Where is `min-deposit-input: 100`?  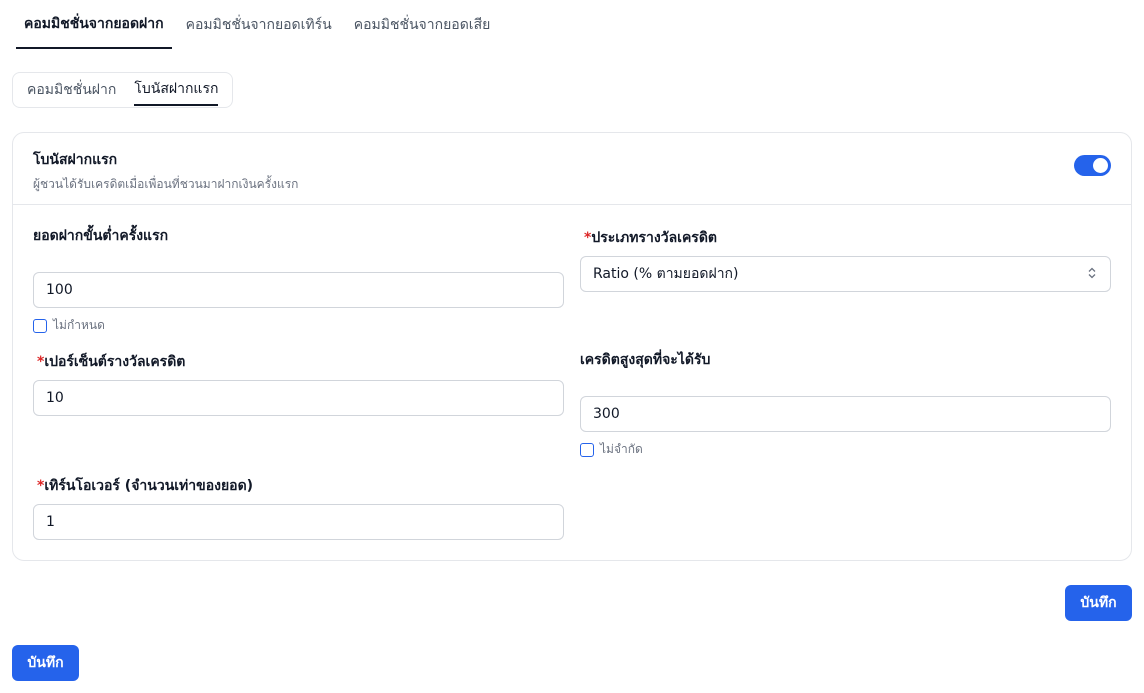 min-deposit-input: 100 is located at coordinates (298, 290).